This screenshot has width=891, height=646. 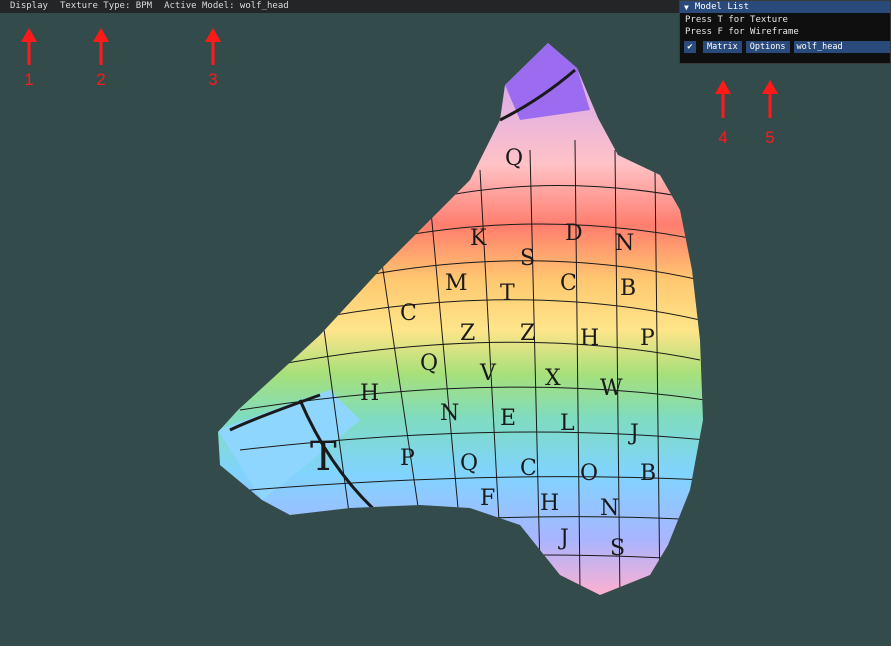 I want to click on model-list-header: ▼ Model List, so click(x=785, y=7).